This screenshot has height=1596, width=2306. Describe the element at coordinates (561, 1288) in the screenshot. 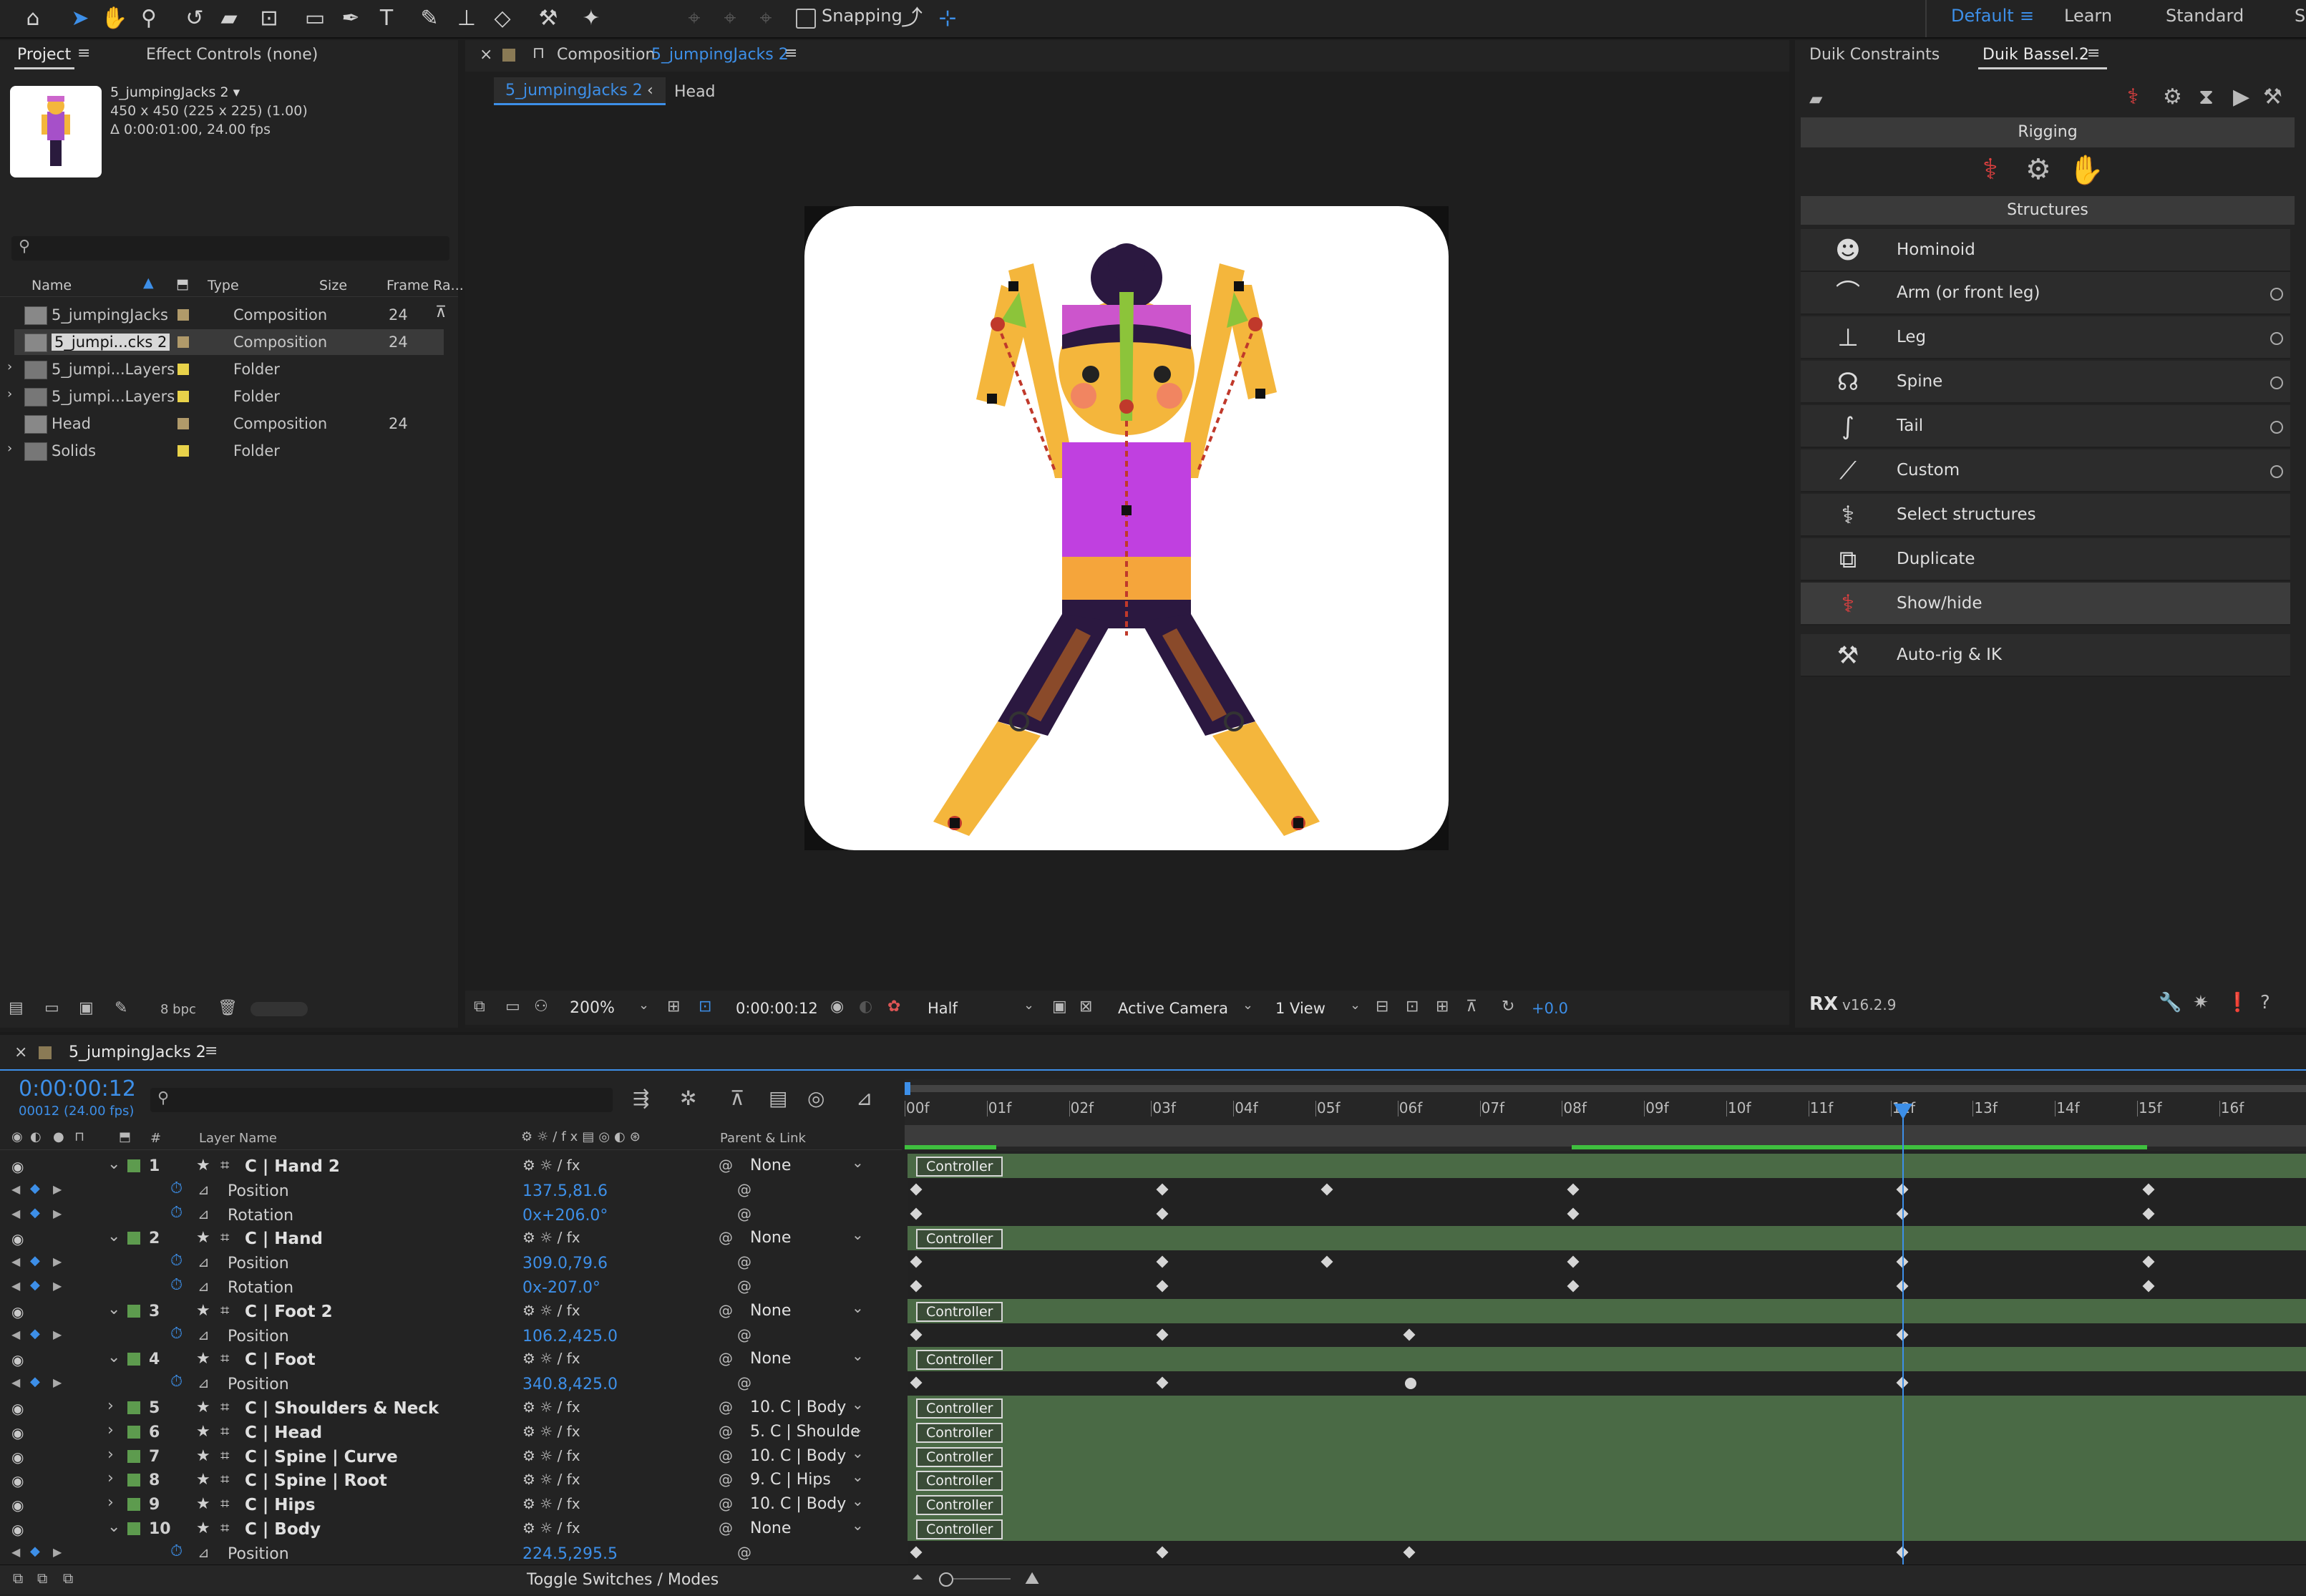

I see `property-value: 0x-207.0°` at that location.